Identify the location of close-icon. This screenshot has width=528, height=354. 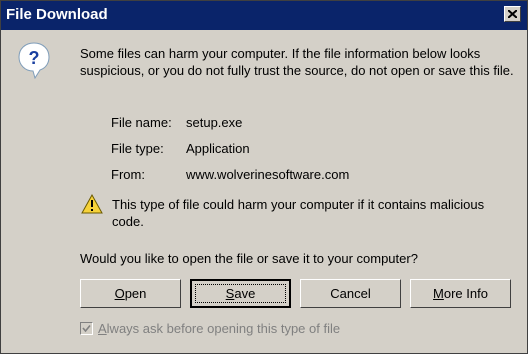
(512, 14).